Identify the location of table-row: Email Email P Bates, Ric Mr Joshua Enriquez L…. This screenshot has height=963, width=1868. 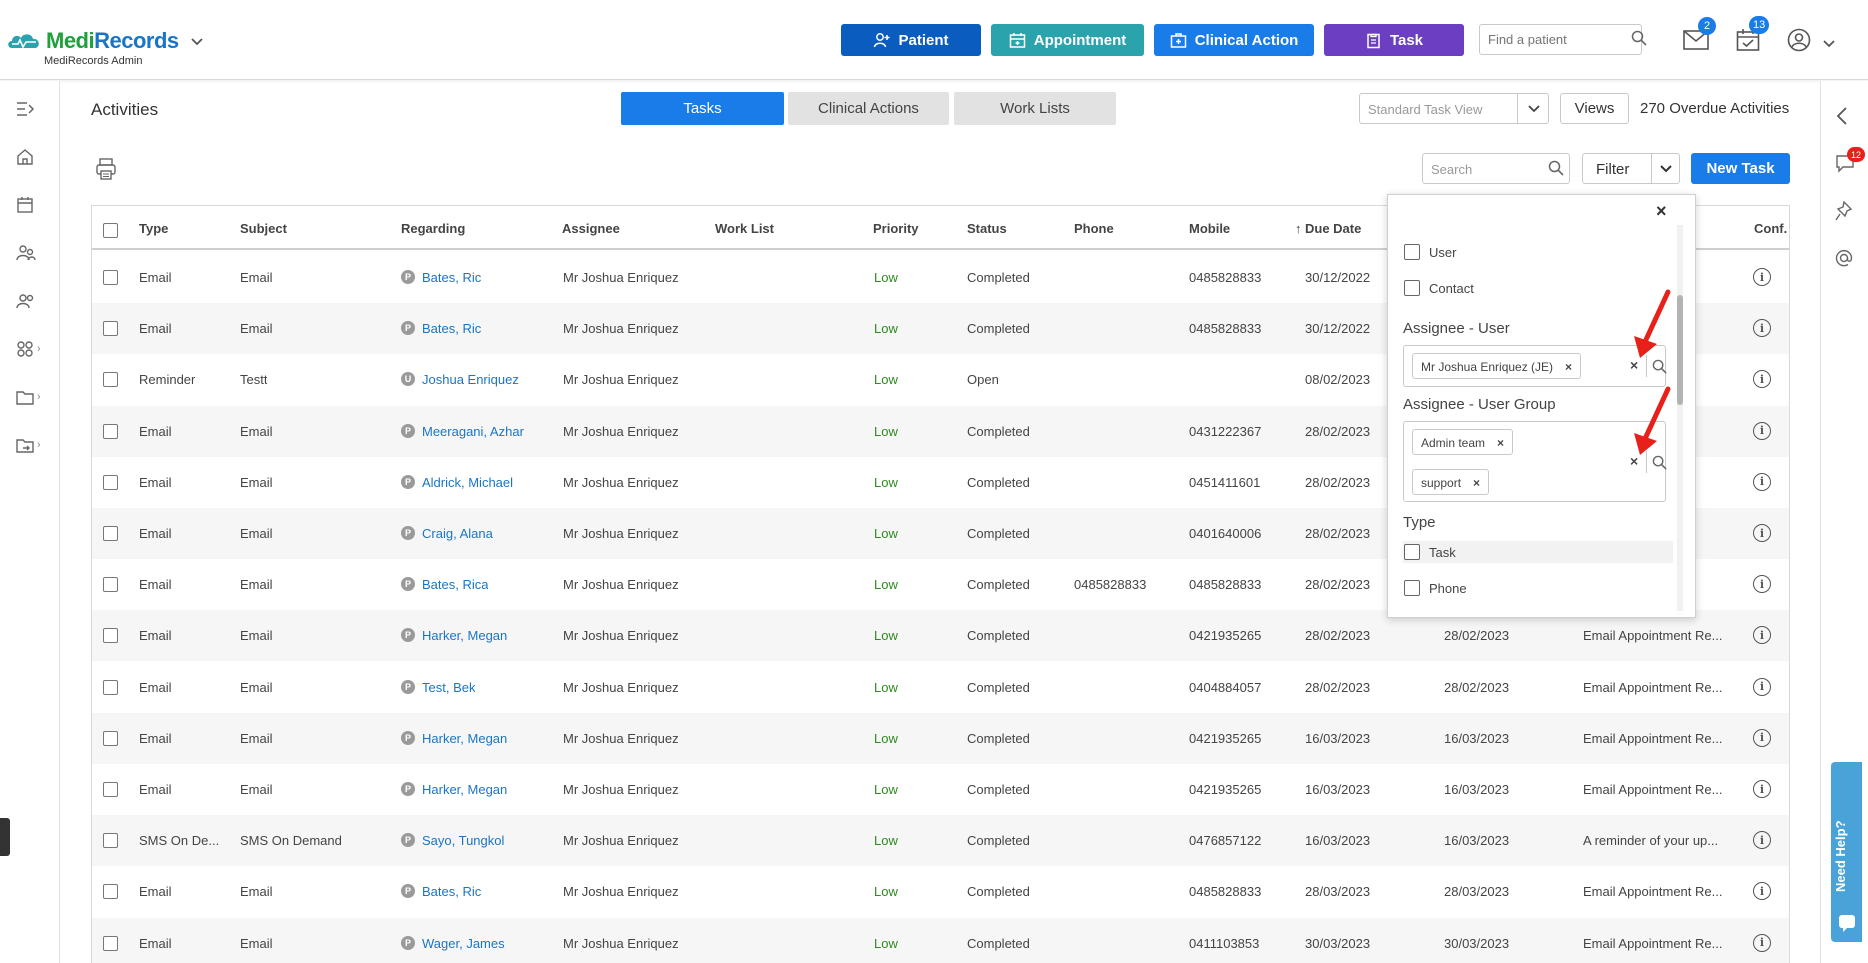
(940, 891).